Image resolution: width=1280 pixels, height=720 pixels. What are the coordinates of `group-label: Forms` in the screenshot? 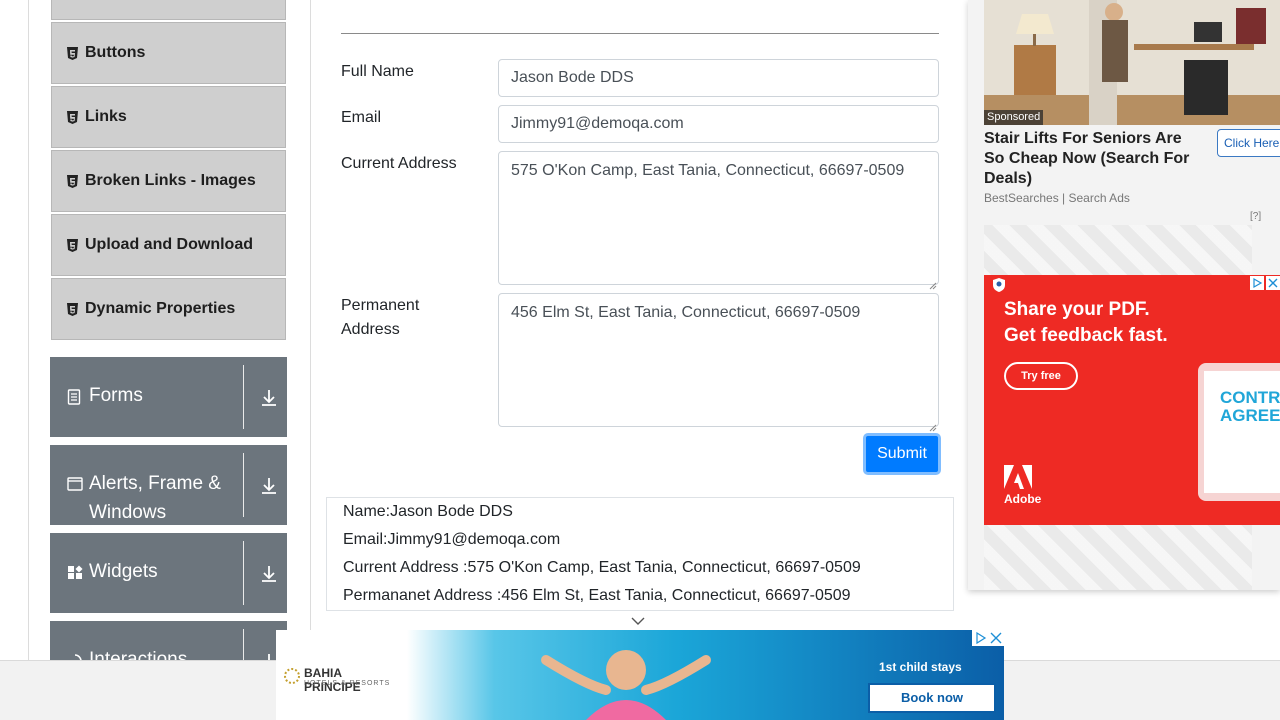 It's located at (116, 395).